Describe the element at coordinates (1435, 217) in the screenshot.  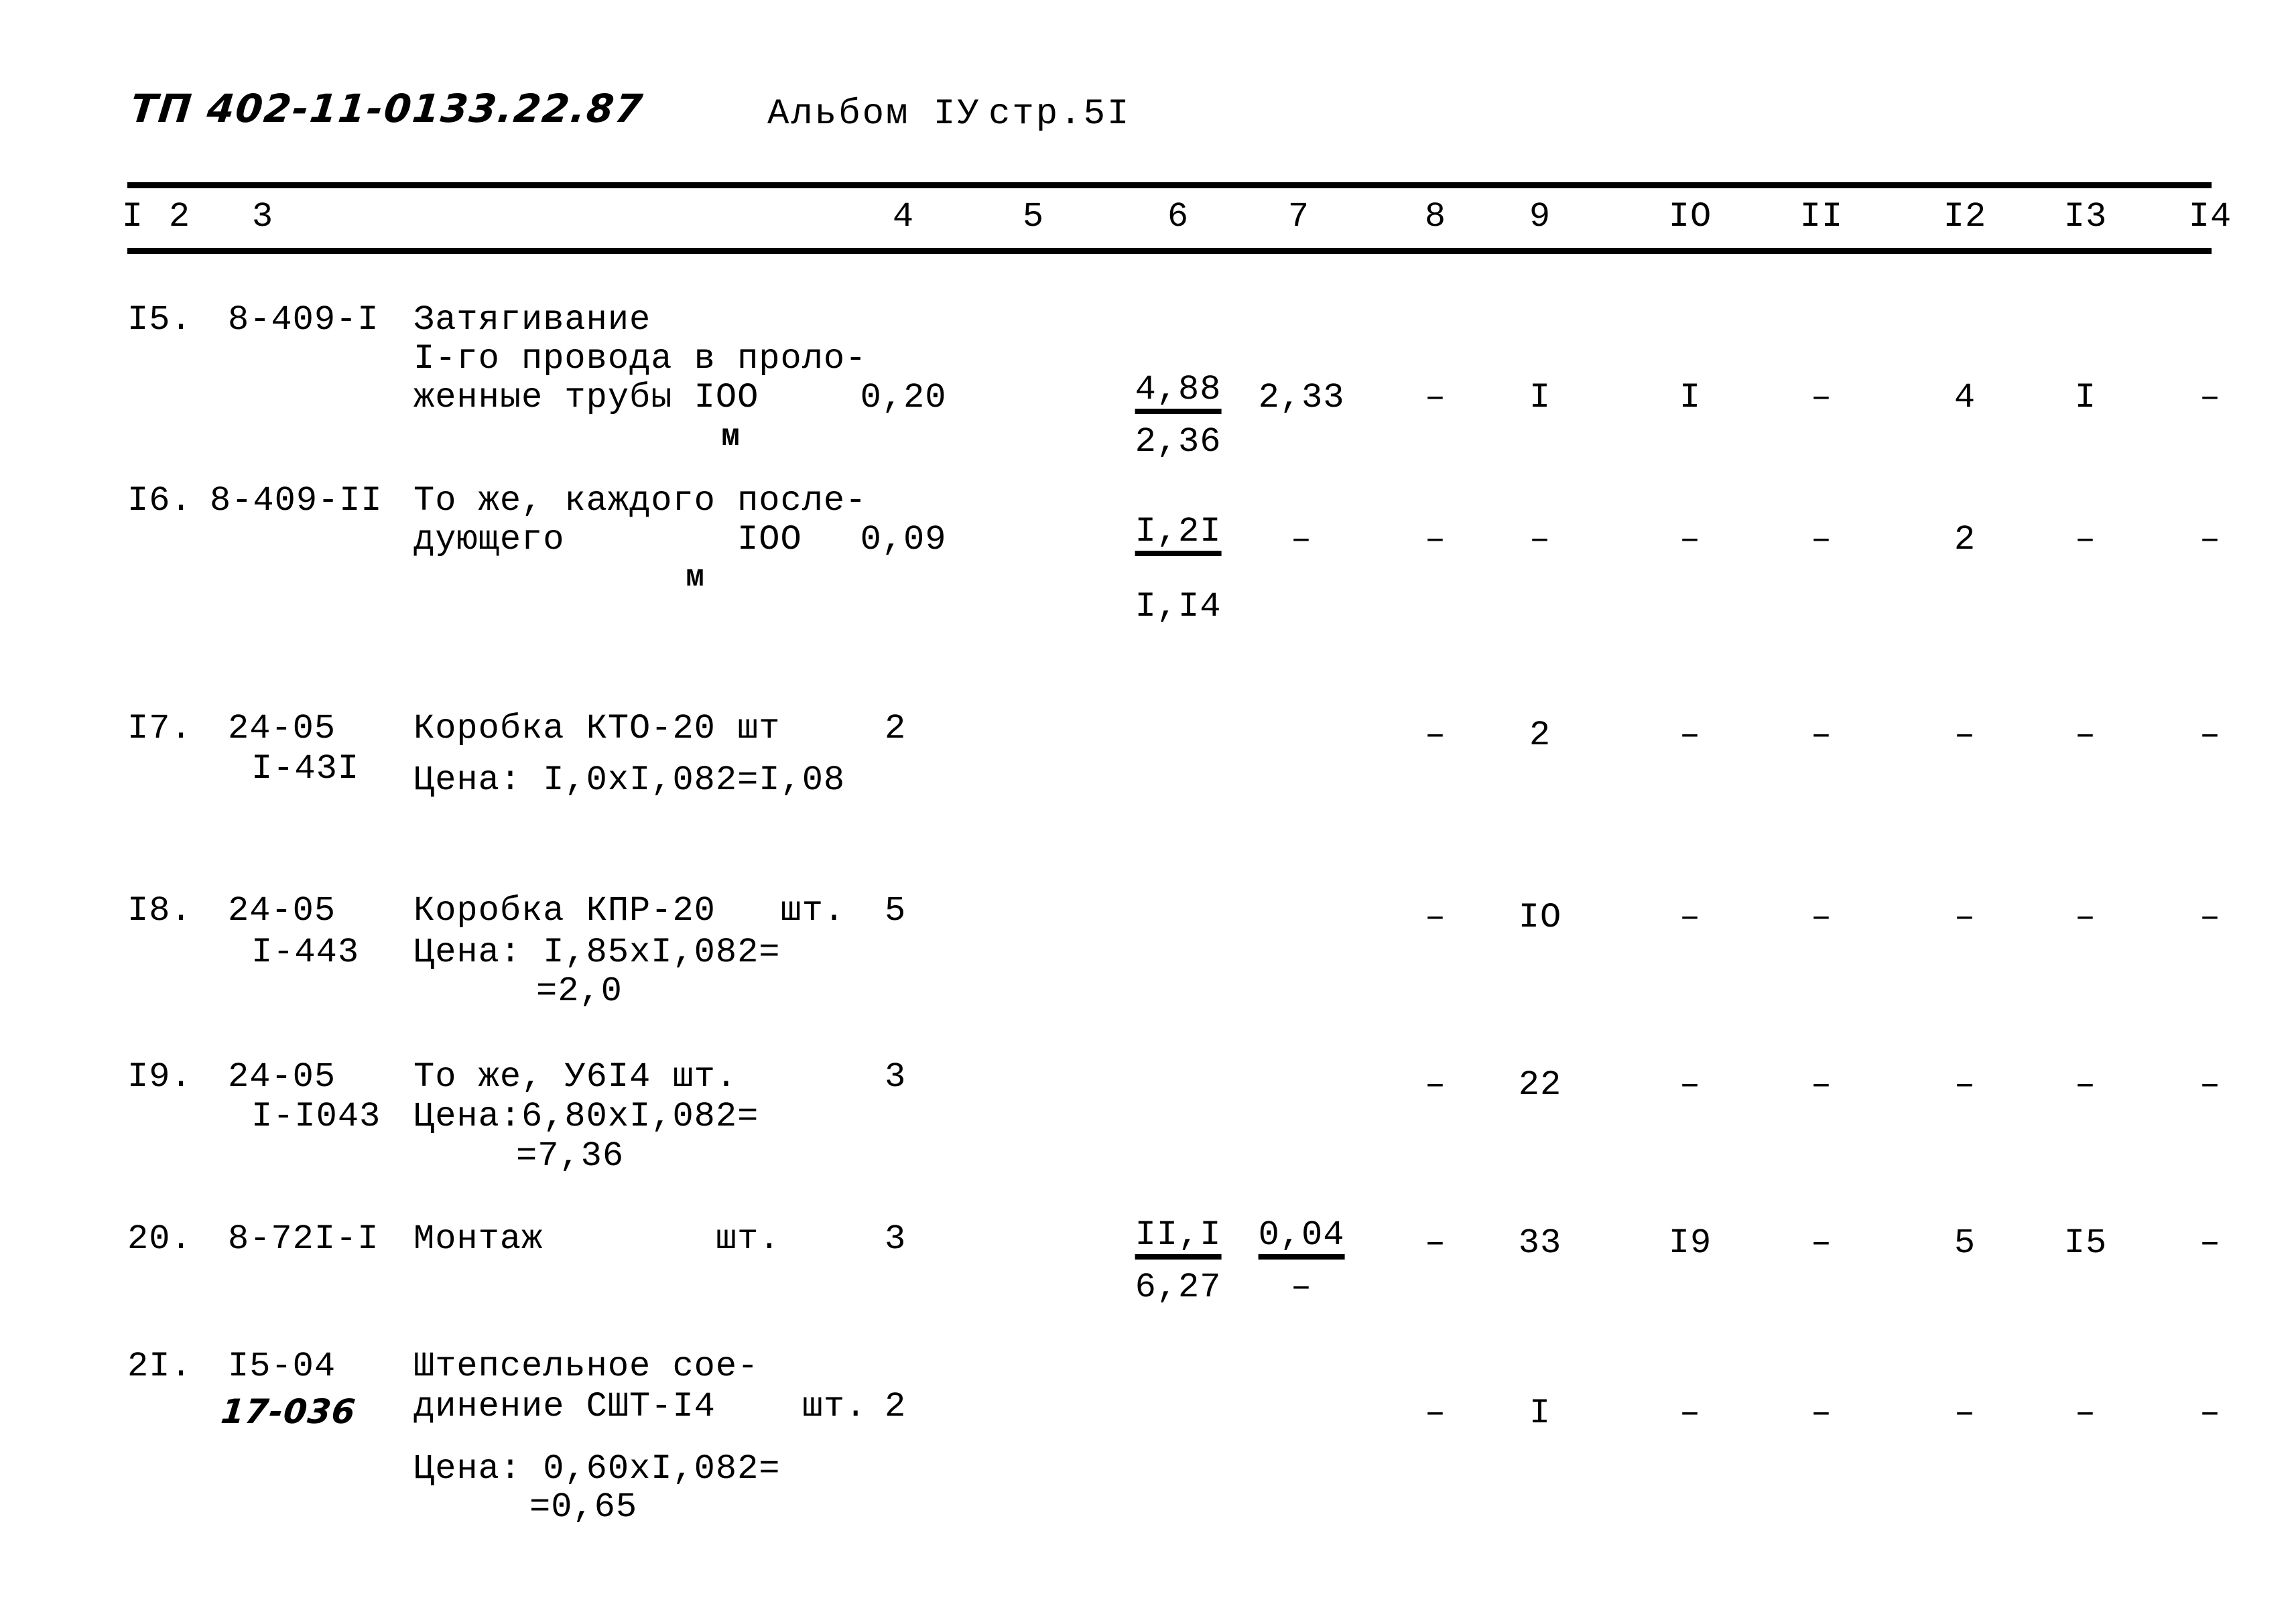
I see `column-header-8: 8` at that location.